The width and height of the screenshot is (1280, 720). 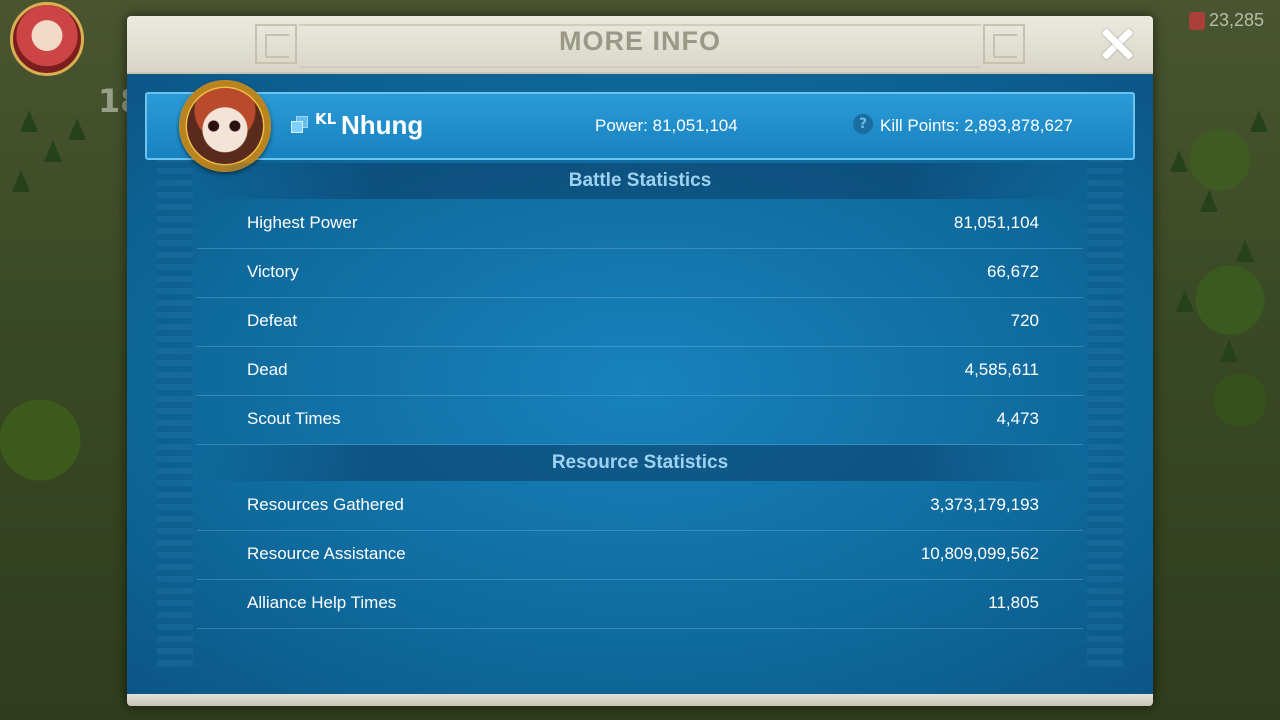 I want to click on governor-avatar, so click(x=47, y=39).